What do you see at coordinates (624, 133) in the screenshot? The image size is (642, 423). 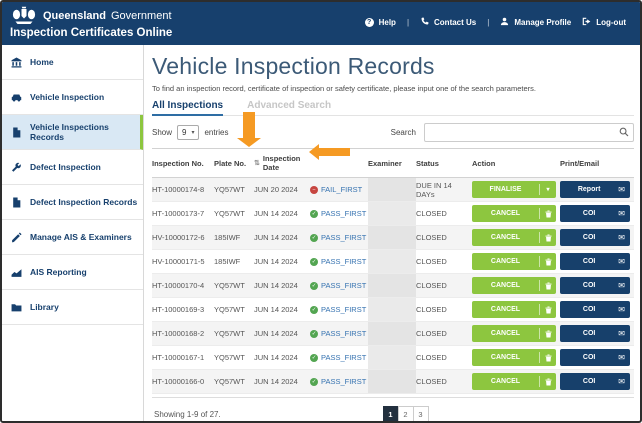 I see `search-icon` at bounding box center [624, 133].